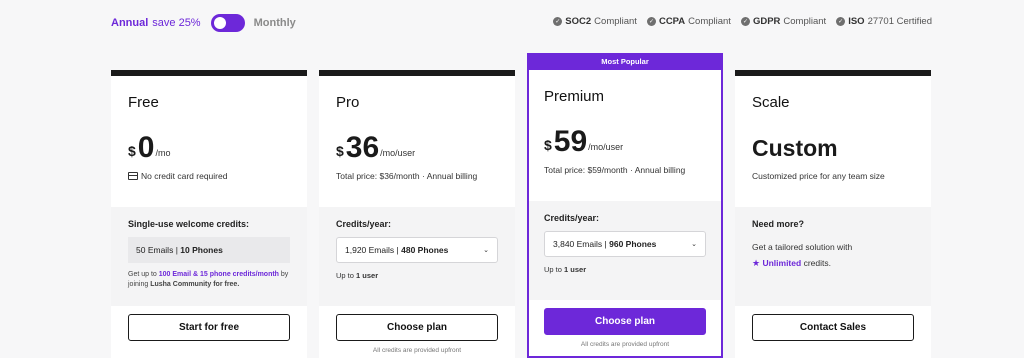 The image size is (1024, 358). Describe the element at coordinates (209, 327) in the screenshot. I see `start-for-free-button: Start for free` at that location.